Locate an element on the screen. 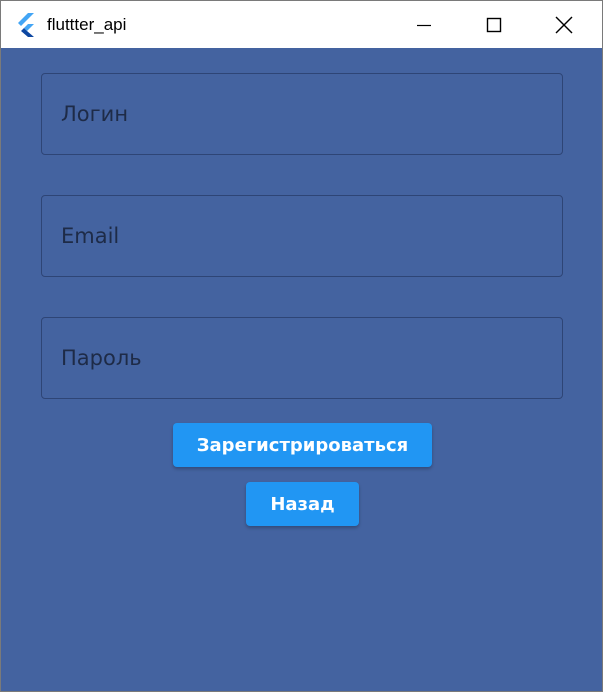 The width and height of the screenshot is (603, 692). close-icon is located at coordinates (564, 24).